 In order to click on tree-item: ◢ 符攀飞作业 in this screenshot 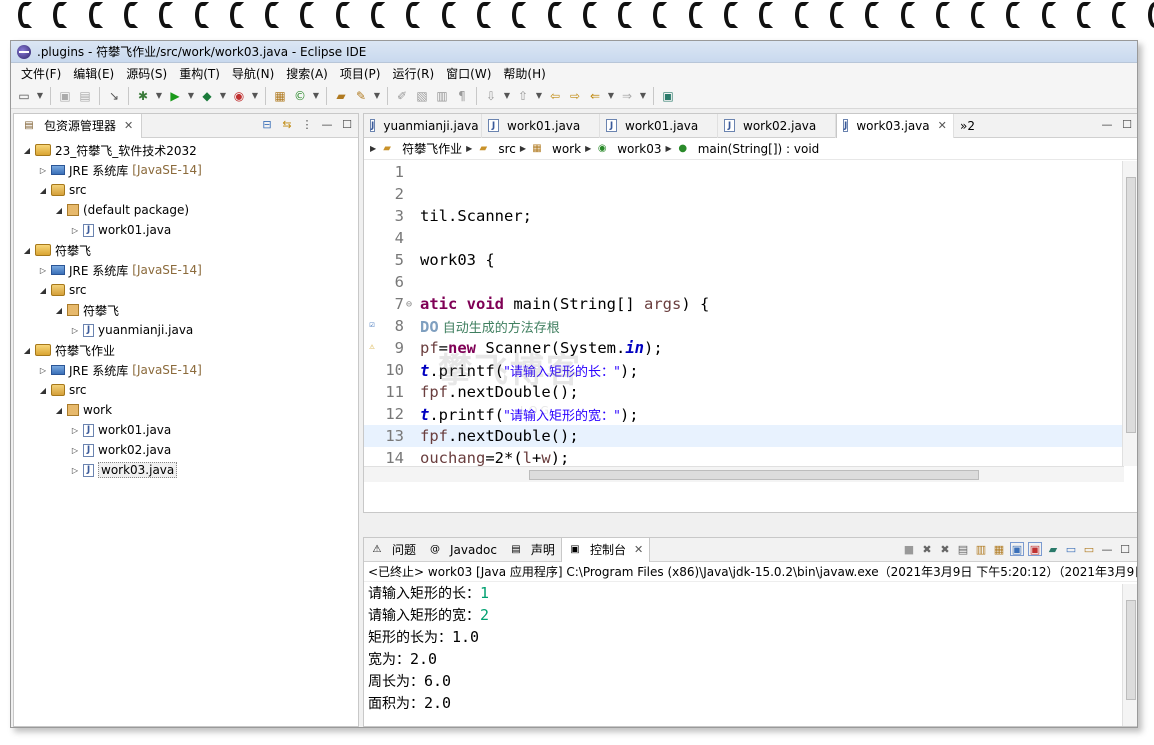, I will do `click(186, 350)`.